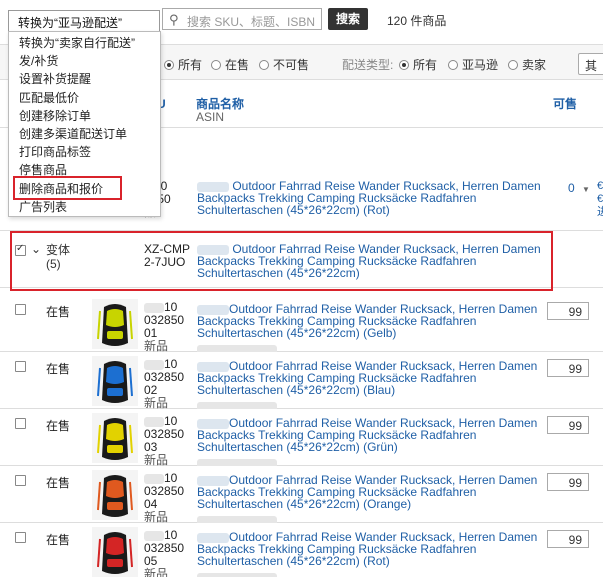 Image resolution: width=603 pixels, height=577 pixels. What do you see at coordinates (417, 21) in the screenshot?
I see `result-count: 120 件商品` at bounding box center [417, 21].